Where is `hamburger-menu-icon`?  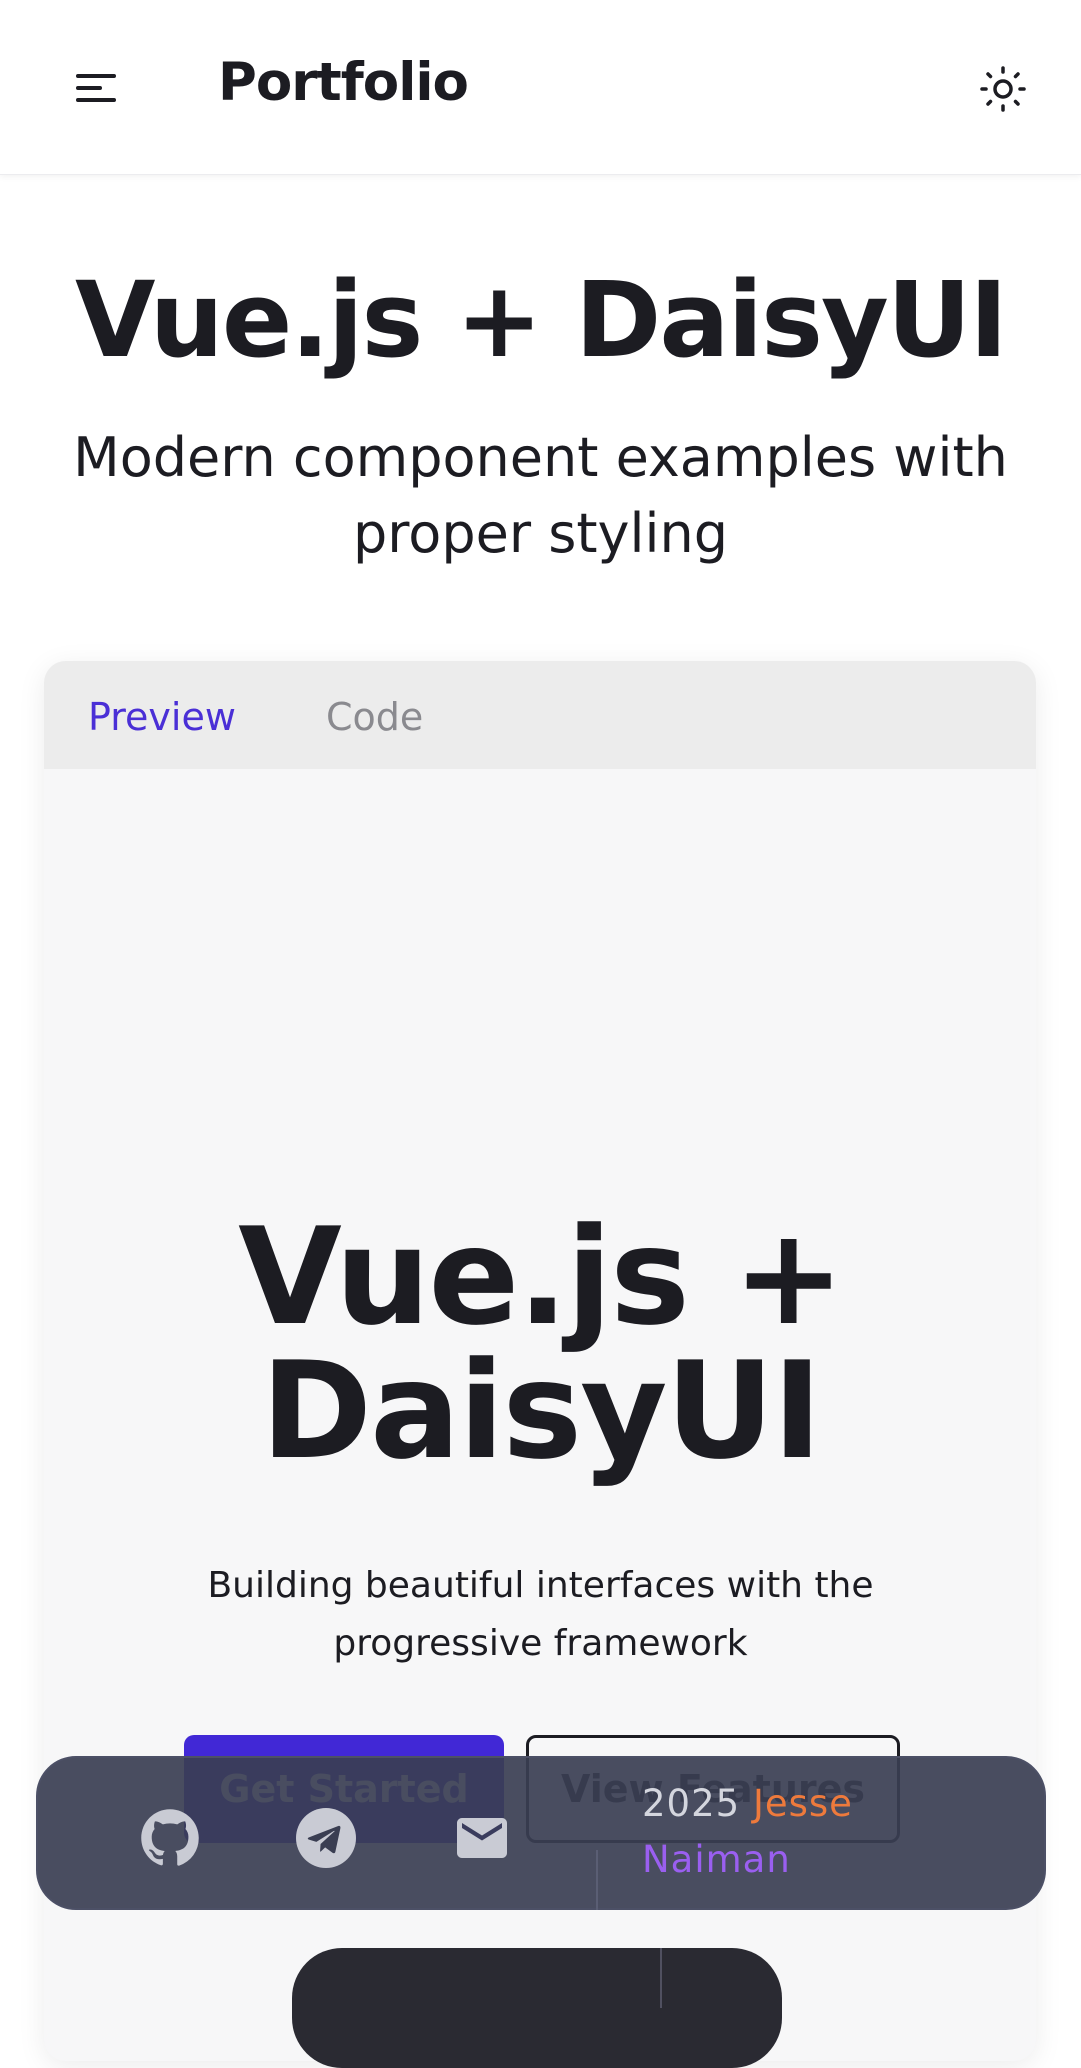
hamburger-menu-icon is located at coordinates (96, 88).